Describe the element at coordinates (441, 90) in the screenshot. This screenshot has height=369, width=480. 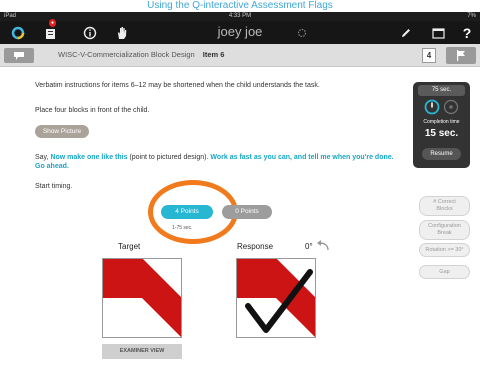
I see `time-limit: 75 sec.` at that location.